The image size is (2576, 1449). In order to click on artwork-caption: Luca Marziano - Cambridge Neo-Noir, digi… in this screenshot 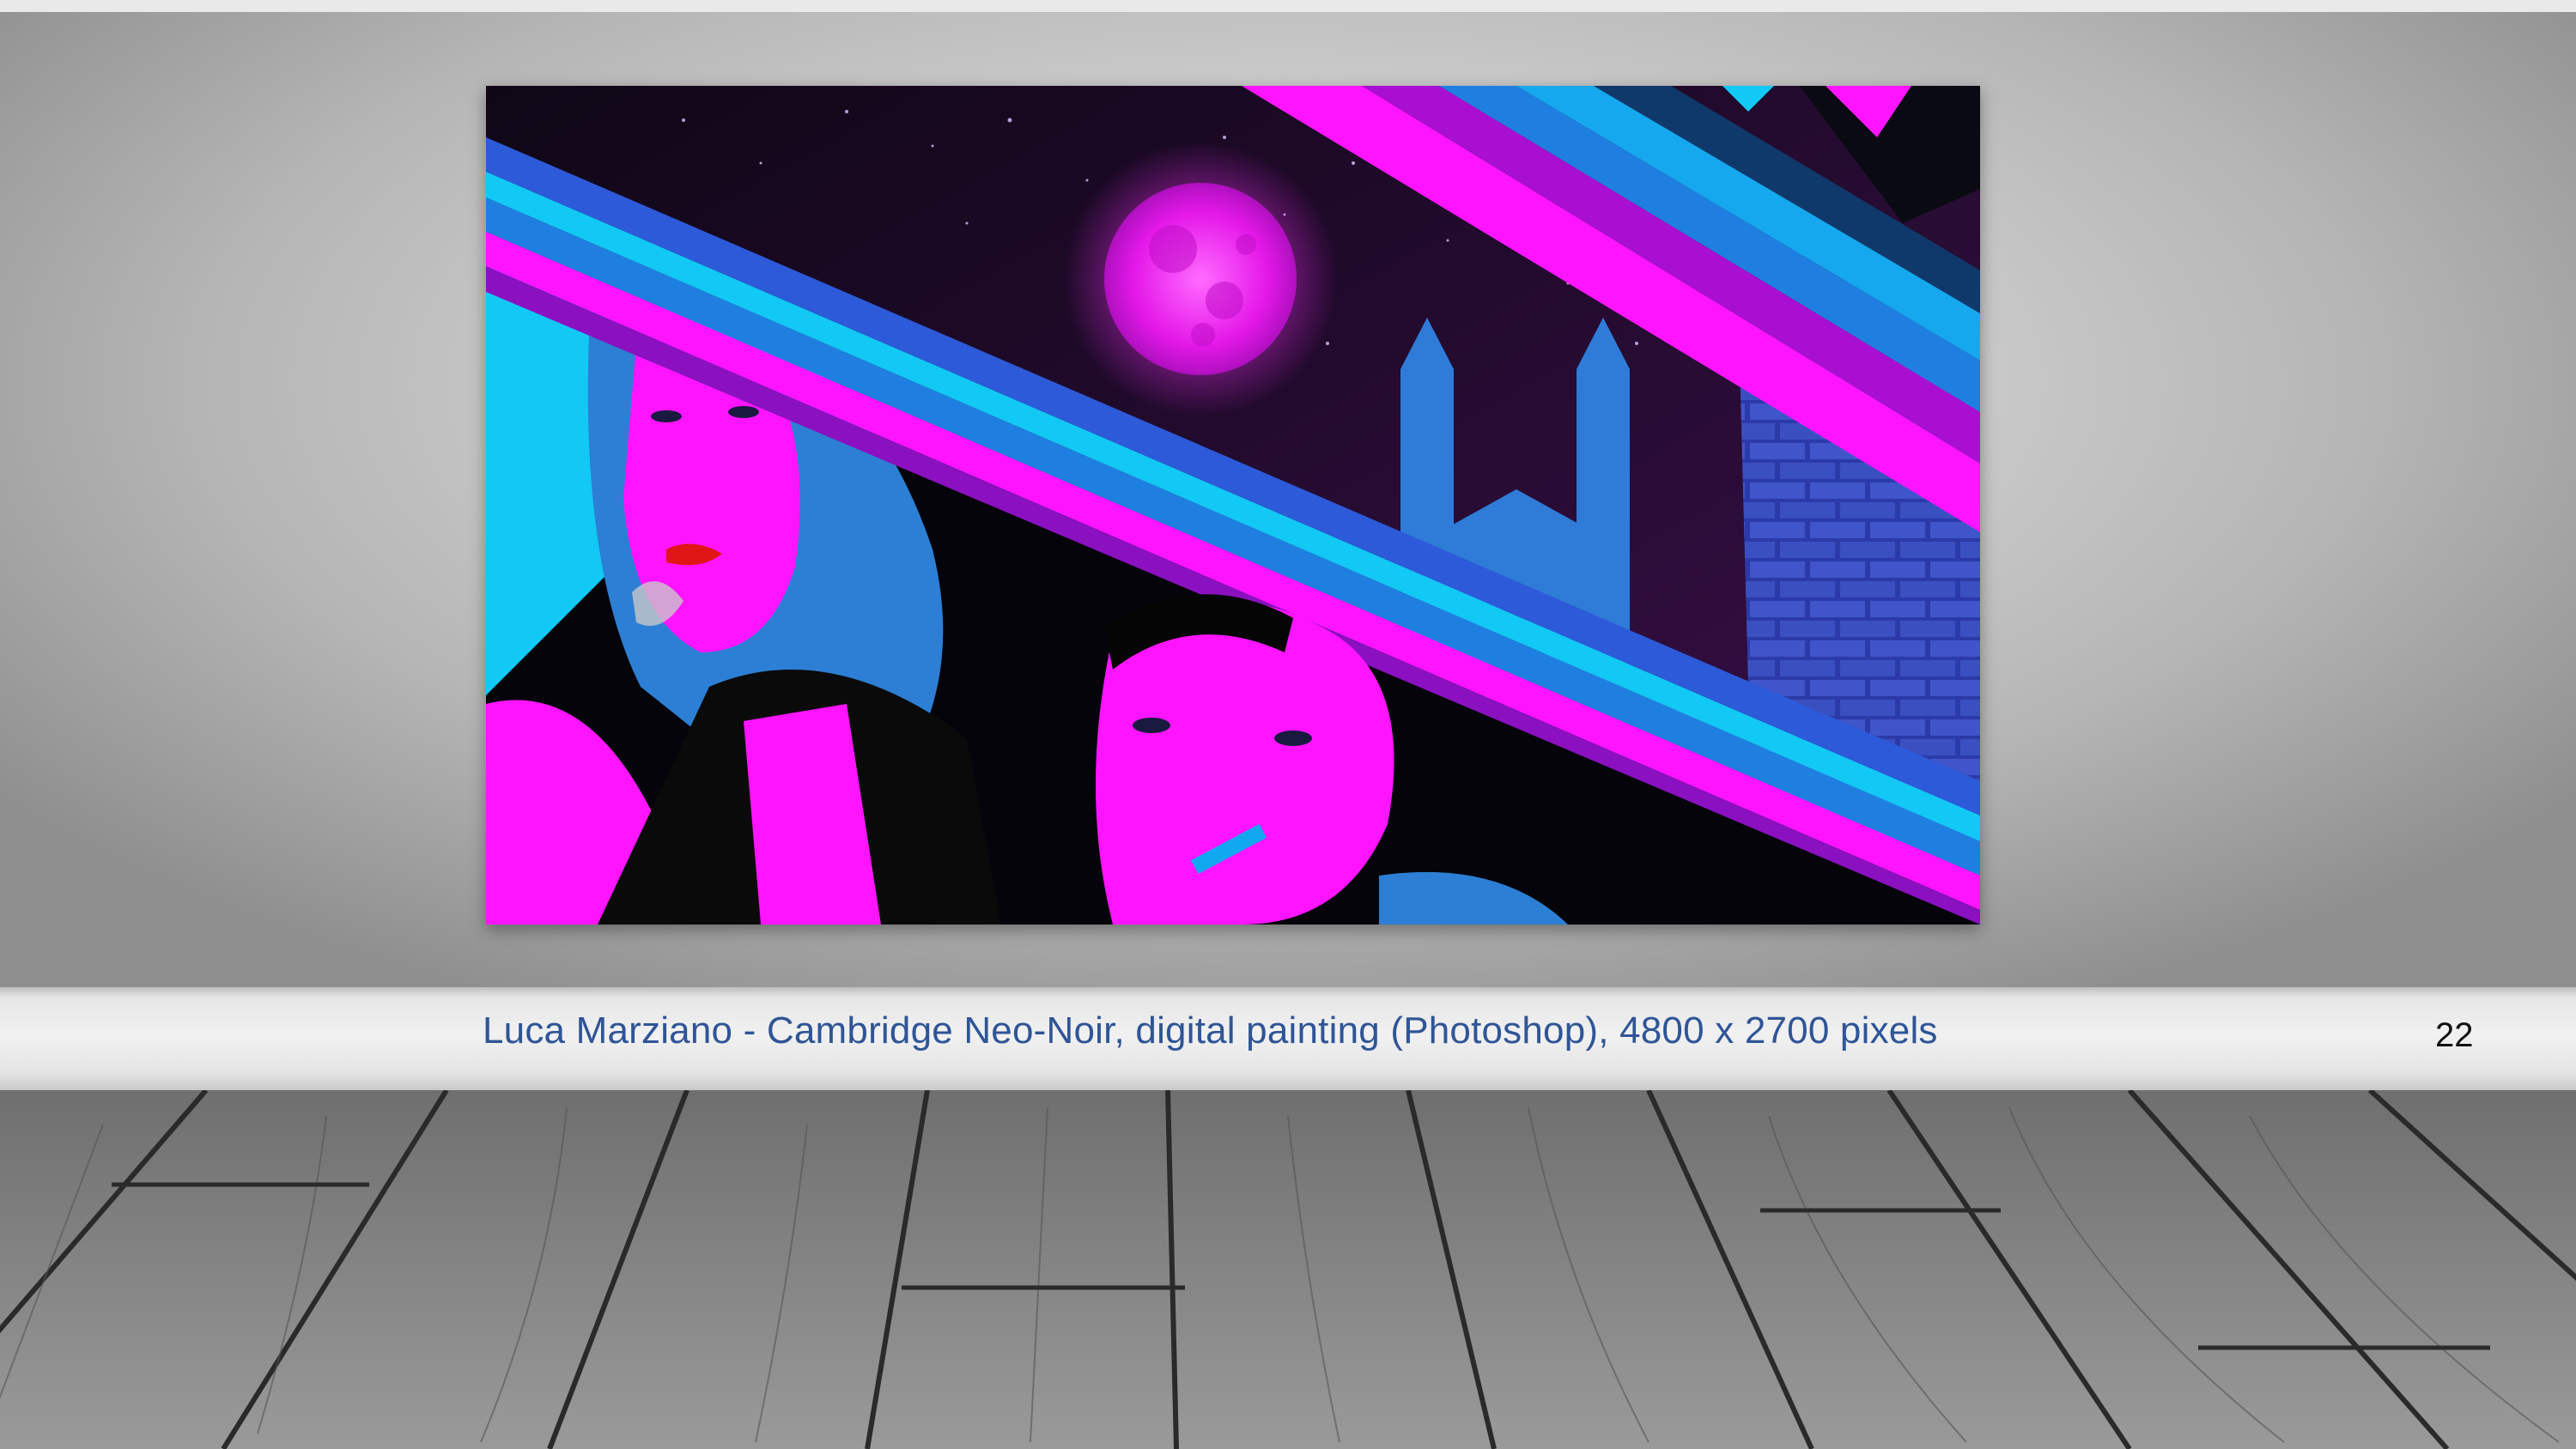, I will do `click(1210, 1030)`.